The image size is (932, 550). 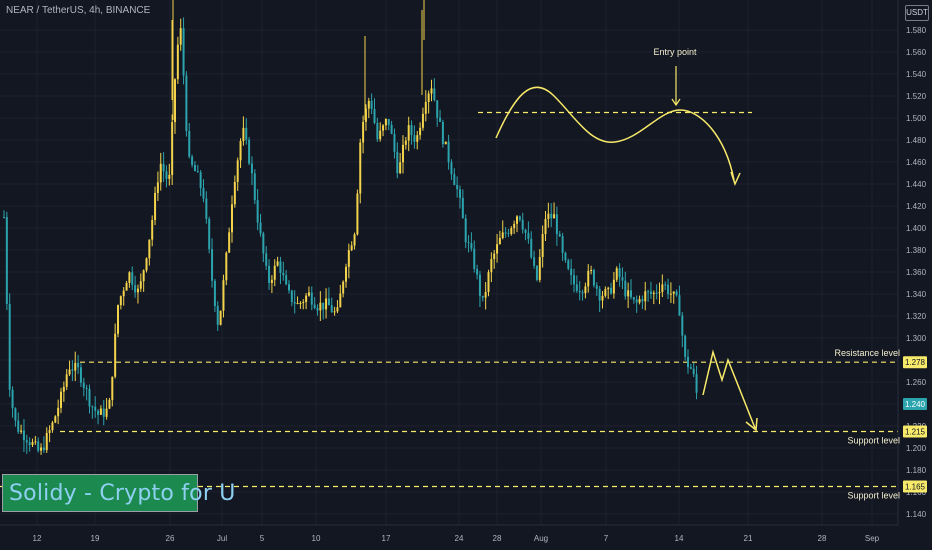 I want to click on symbol-title: NEAR / TetherUS, 4h, BINANCE, so click(x=78, y=10).